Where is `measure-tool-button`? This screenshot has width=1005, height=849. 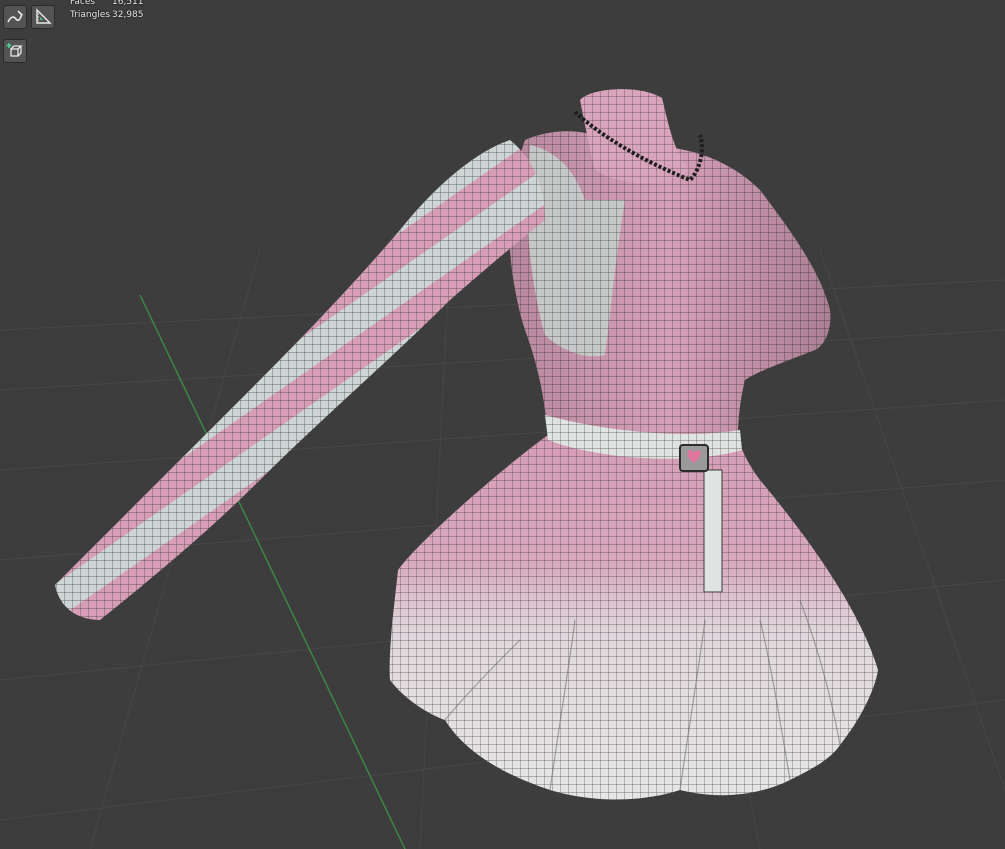
measure-tool-button is located at coordinates (43, 17).